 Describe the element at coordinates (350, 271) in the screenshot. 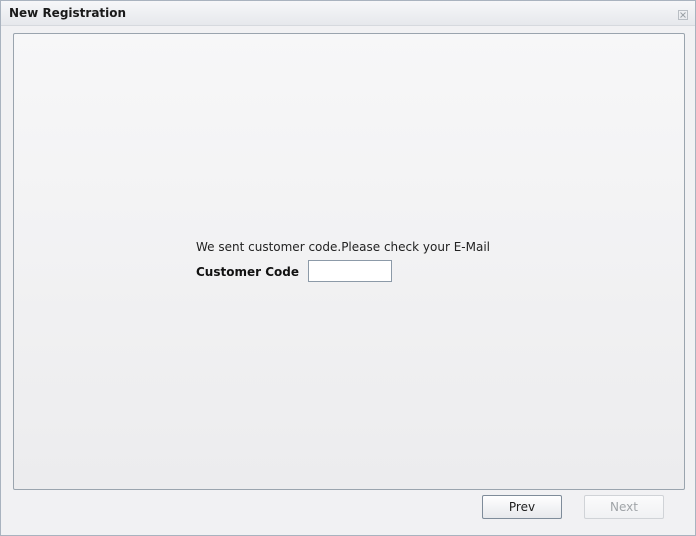

I see `customer-code-input` at that location.